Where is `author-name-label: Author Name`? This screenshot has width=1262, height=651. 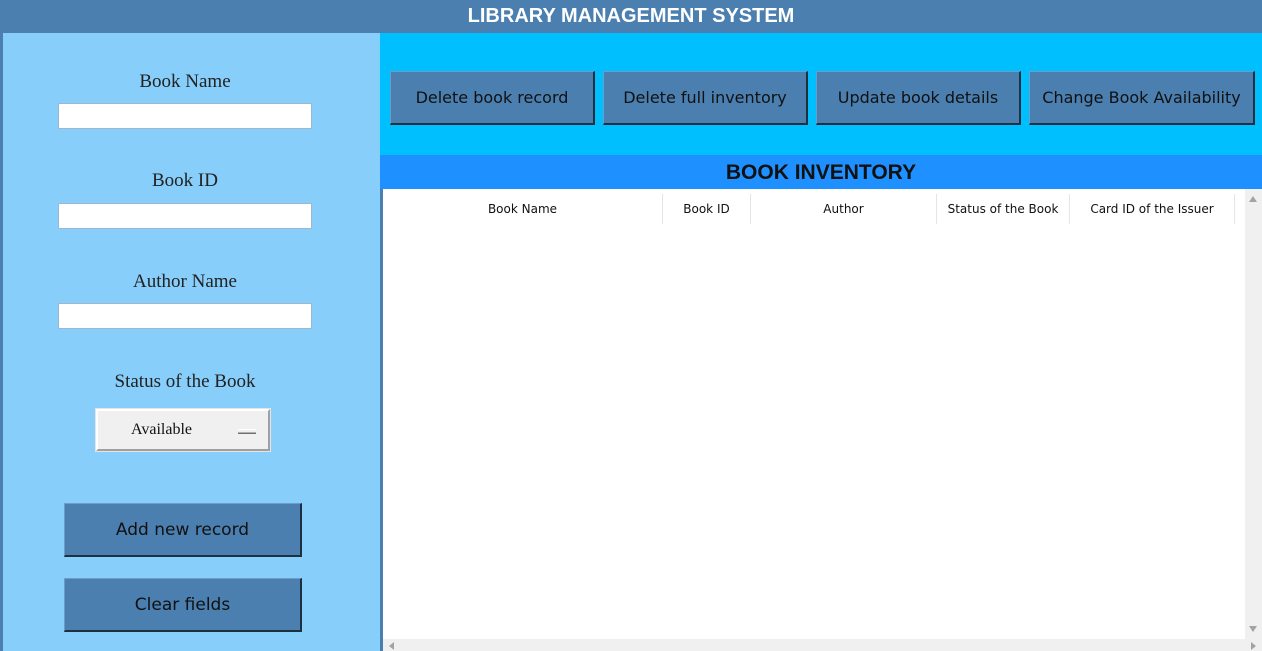 author-name-label: Author Name is located at coordinates (185, 281).